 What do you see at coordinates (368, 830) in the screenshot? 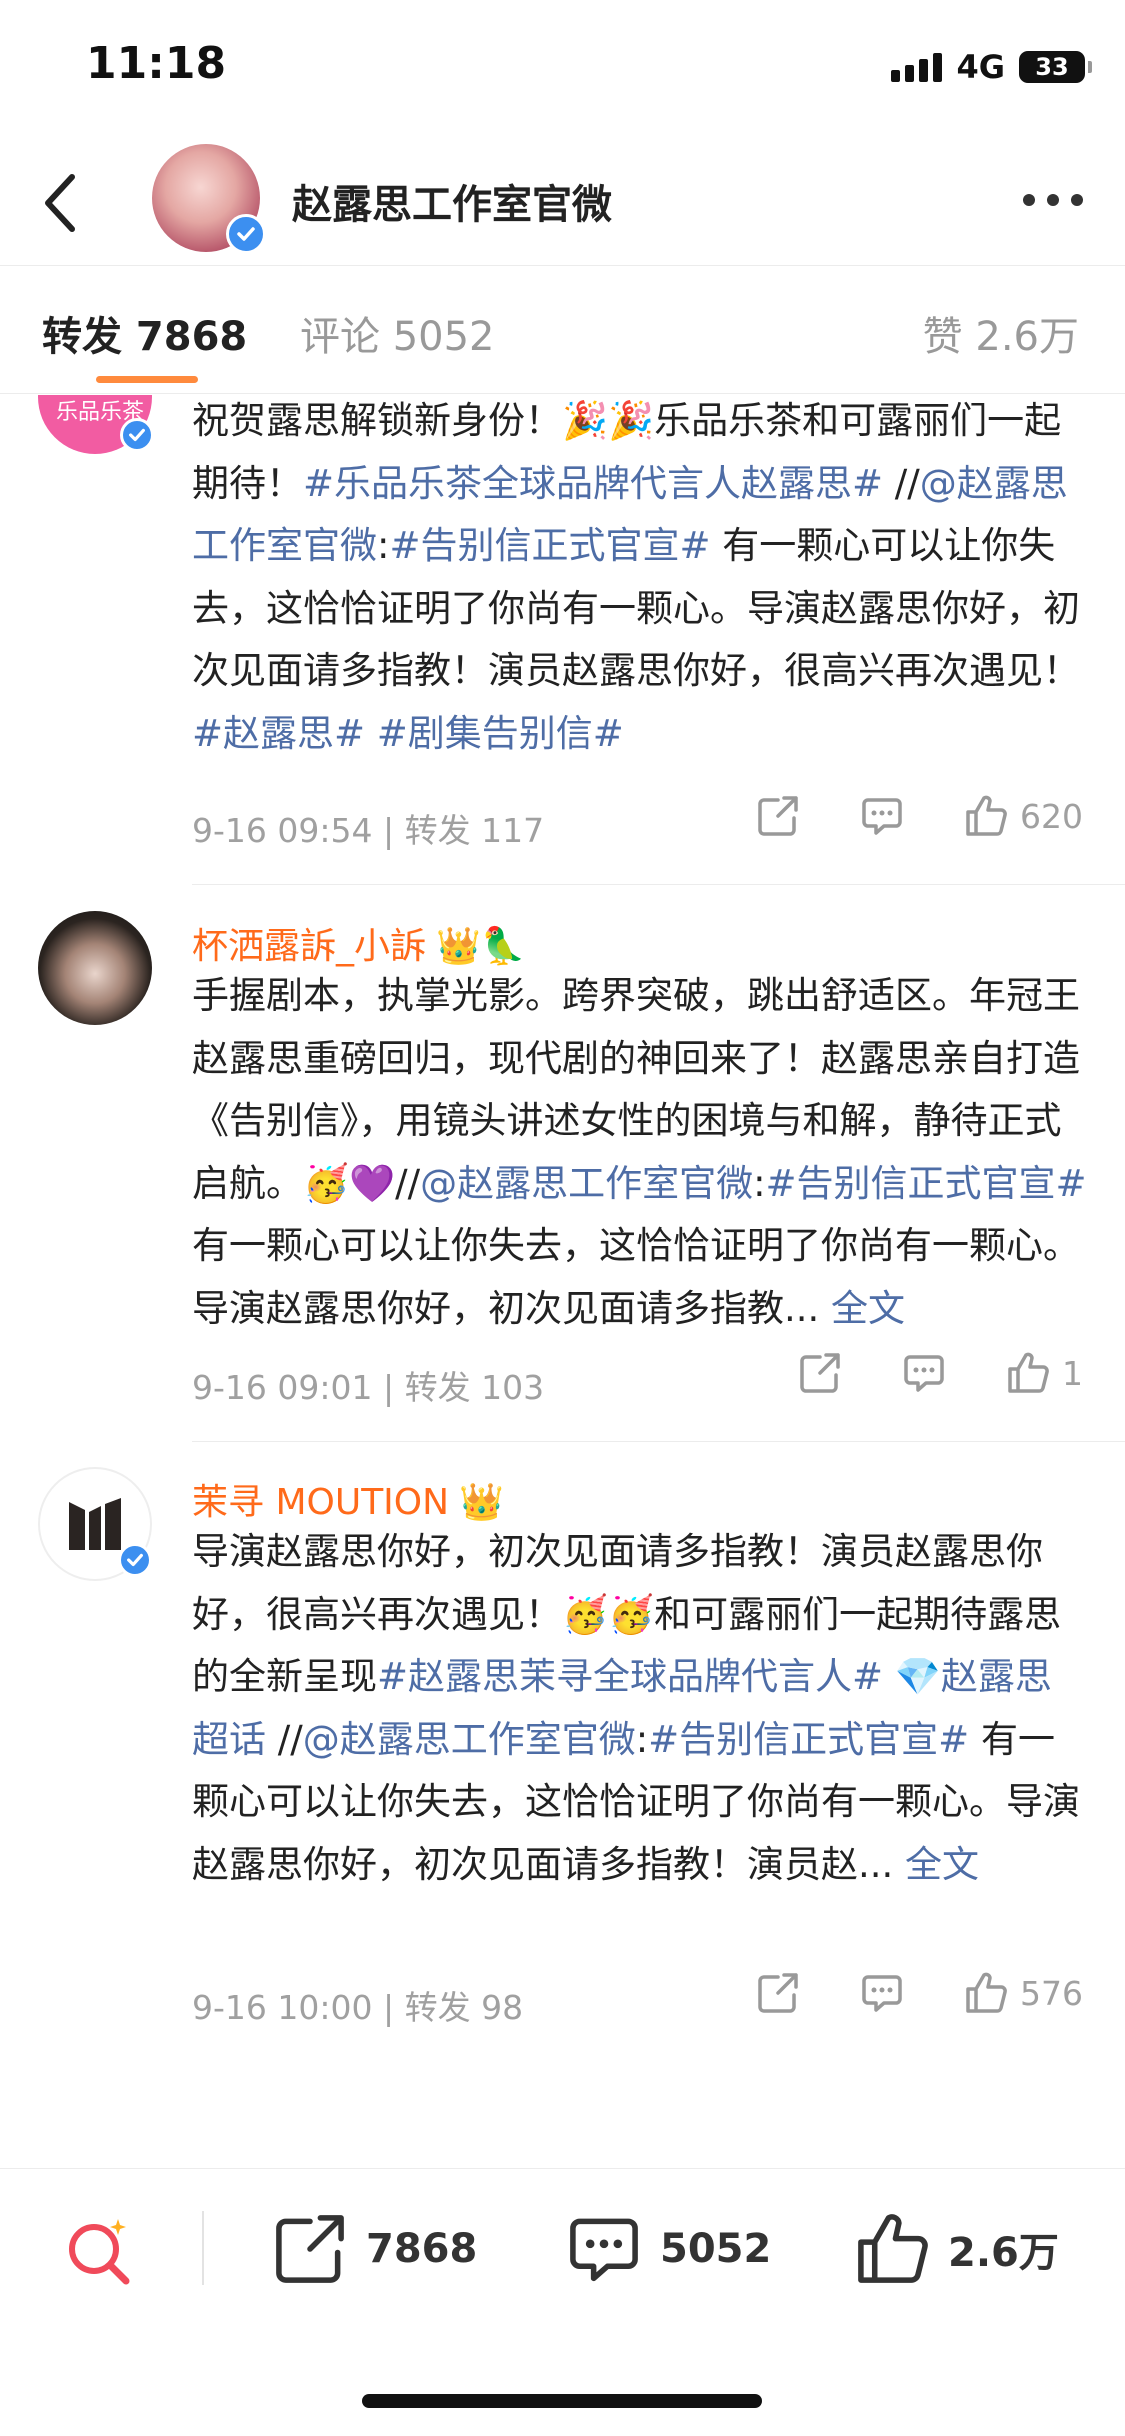
I see `post-meta: 9-16 09:54 | 转发 117` at bounding box center [368, 830].